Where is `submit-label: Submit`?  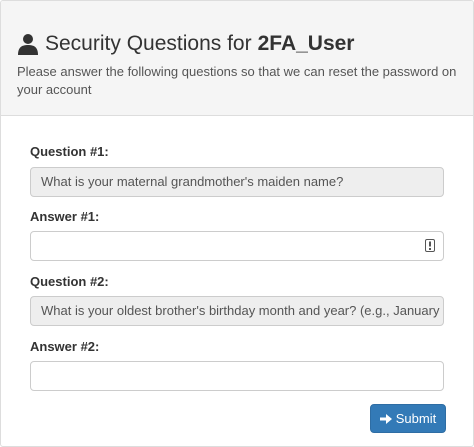 submit-label: Submit is located at coordinates (416, 418).